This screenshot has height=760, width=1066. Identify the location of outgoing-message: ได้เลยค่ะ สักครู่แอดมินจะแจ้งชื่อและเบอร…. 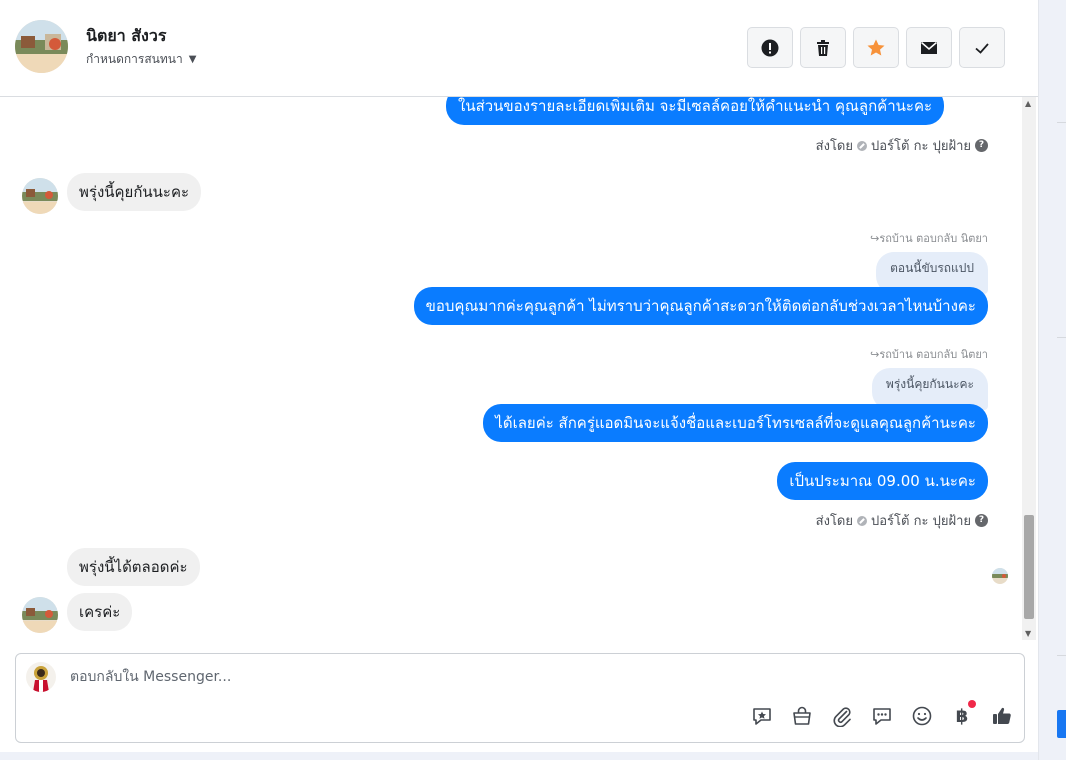
(735, 423).